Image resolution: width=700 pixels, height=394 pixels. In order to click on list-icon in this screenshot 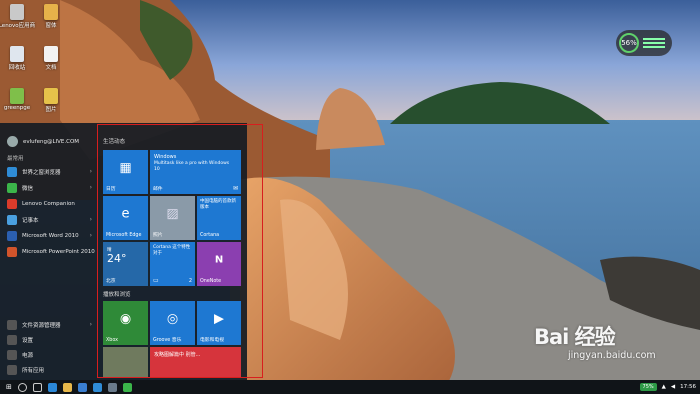, I will do `click(12, 369)`.